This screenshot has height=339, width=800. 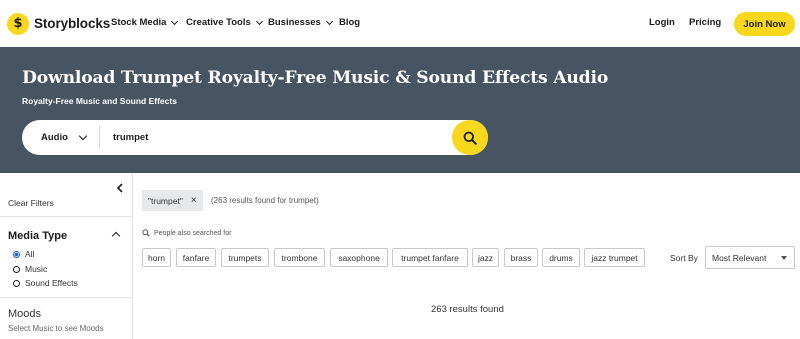 What do you see at coordinates (359, 257) in the screenshot?
I see `related-tag: saxophone` at bounding box center [359, 257].